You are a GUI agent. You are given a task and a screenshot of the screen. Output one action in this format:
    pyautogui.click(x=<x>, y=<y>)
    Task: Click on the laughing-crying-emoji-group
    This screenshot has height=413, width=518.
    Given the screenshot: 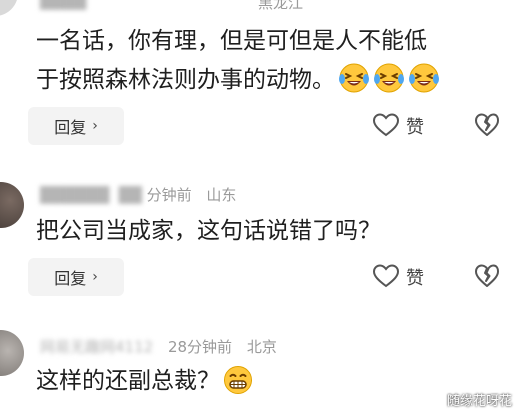 What is the action you would take?
    pyautogui.click(x=387, y=78)
    